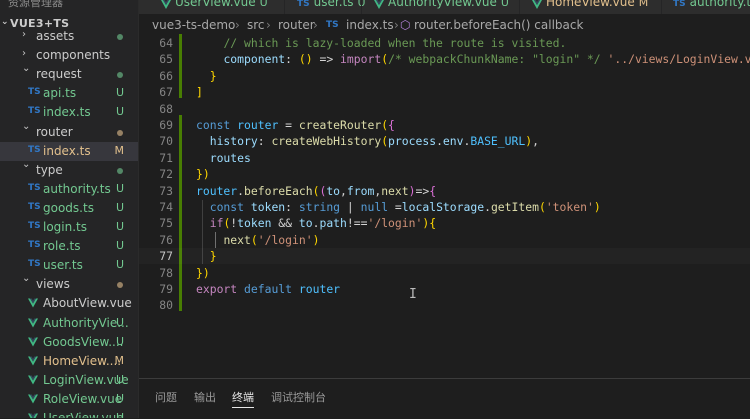  I want to click on tab-label: UserView.vue, so click(215, 4).